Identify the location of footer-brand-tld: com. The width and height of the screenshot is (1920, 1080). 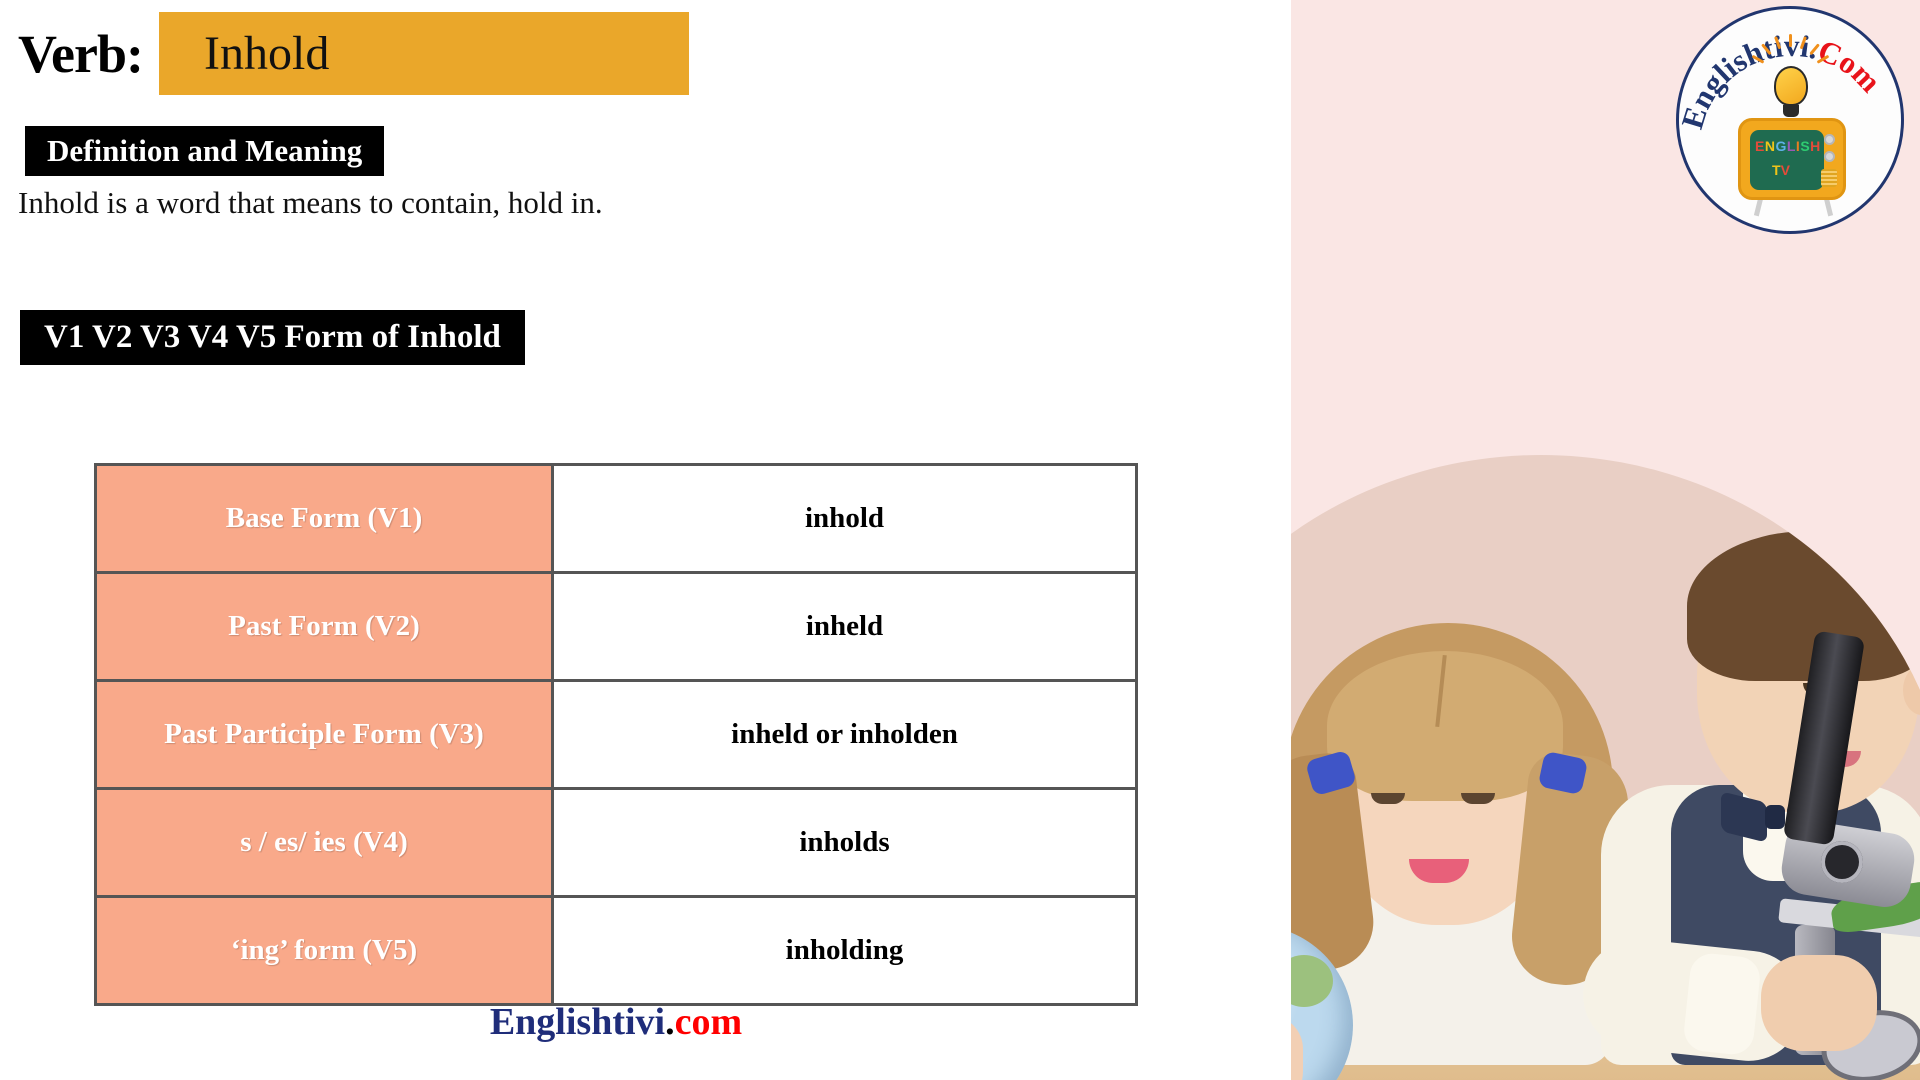
(708, 1022).